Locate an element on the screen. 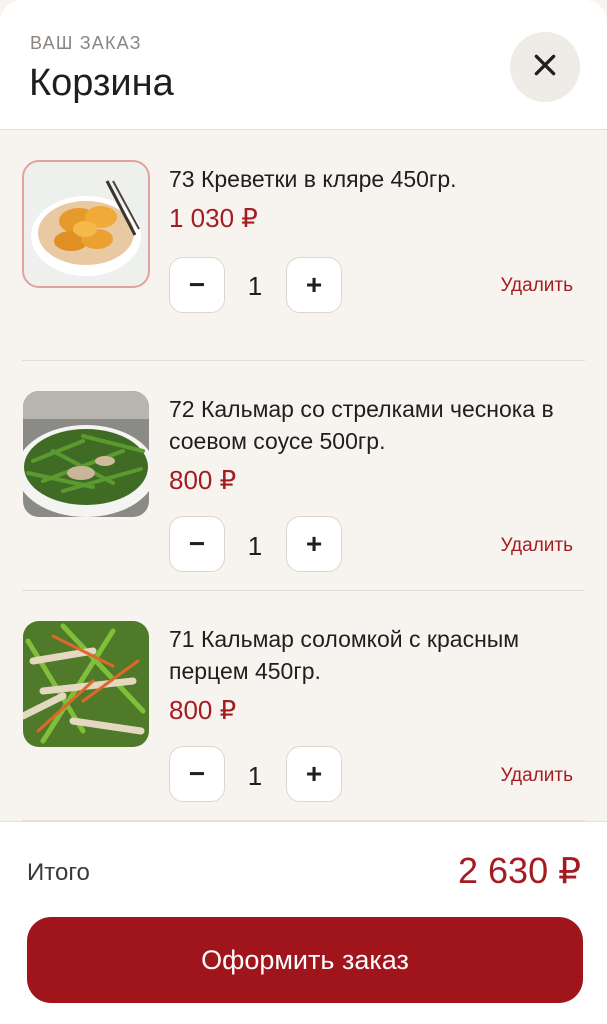 The image size is (607, 1024). header-eyebrow: ВАШ ЗАКАЗ is located at coordinates (86, 43).